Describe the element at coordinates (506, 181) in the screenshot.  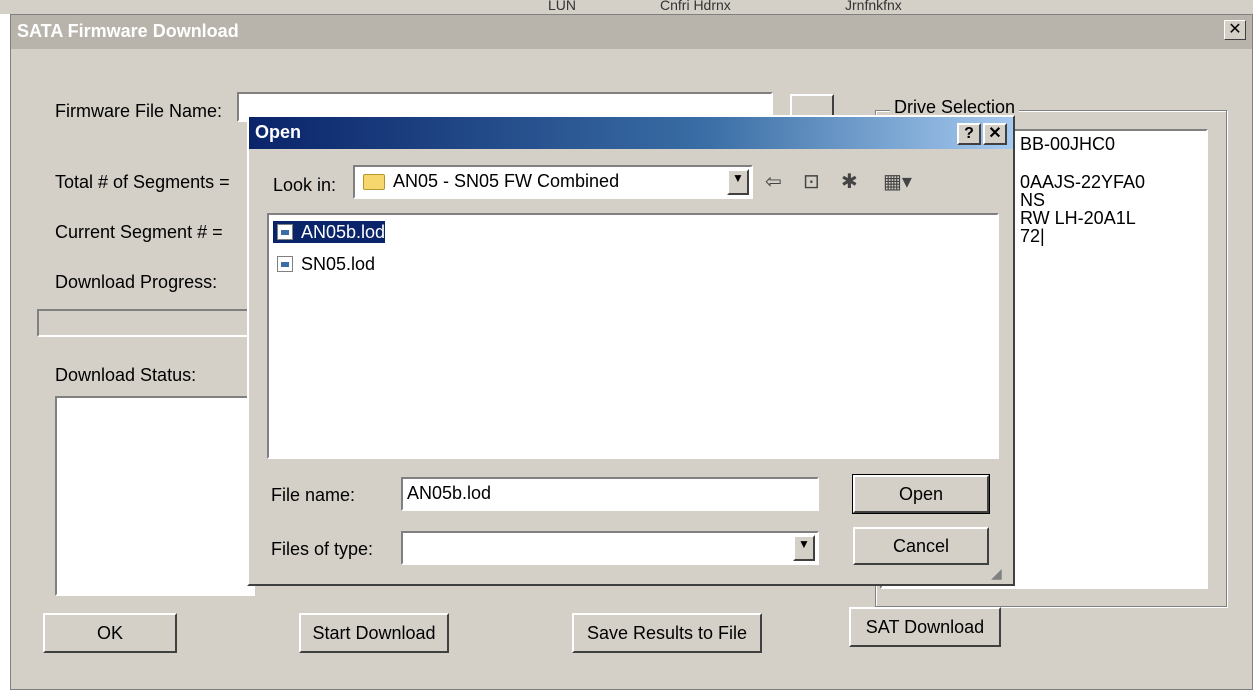
I see `look-in-value: AN05 - SN05 FW Combined` at that location.